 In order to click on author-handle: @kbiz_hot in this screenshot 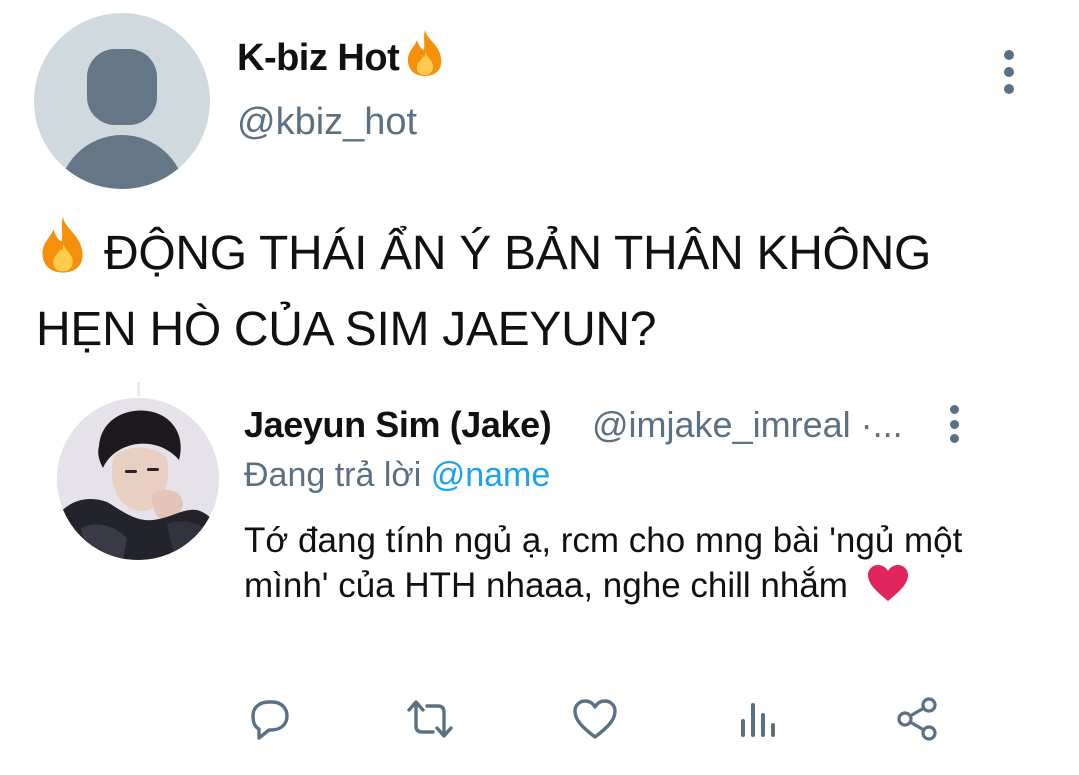, I will do `click(327, 122)`.